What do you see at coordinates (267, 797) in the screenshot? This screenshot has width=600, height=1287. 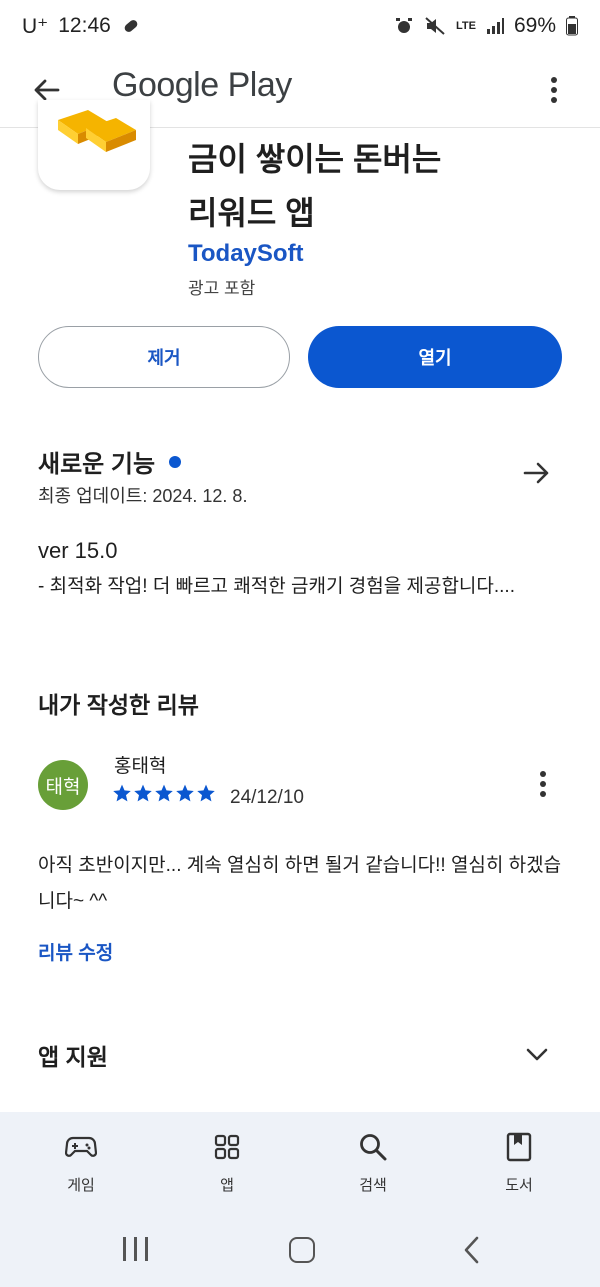 I see `review-date: 24/12/10` at bounding box center [267, 797].